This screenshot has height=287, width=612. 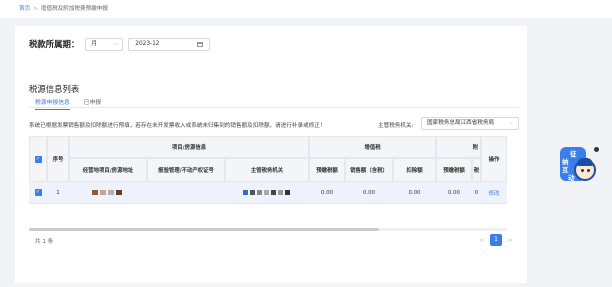 I want to click on close-dot-icon, so click(x=596, y=149).